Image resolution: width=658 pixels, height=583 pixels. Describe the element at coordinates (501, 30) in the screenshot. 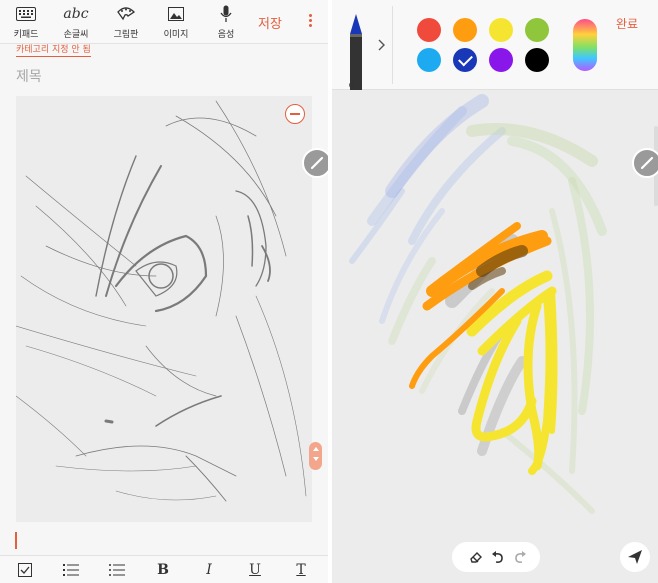

I see `color-swatch-yellow` at that location.